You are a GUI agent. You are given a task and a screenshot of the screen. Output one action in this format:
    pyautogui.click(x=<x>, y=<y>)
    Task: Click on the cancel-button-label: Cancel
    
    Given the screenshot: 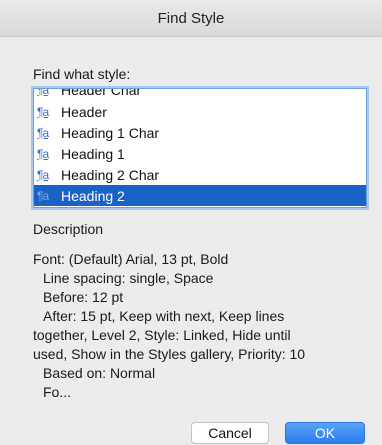 What is the action you would take?
    pyautogui.click(x=230, y=433)
    